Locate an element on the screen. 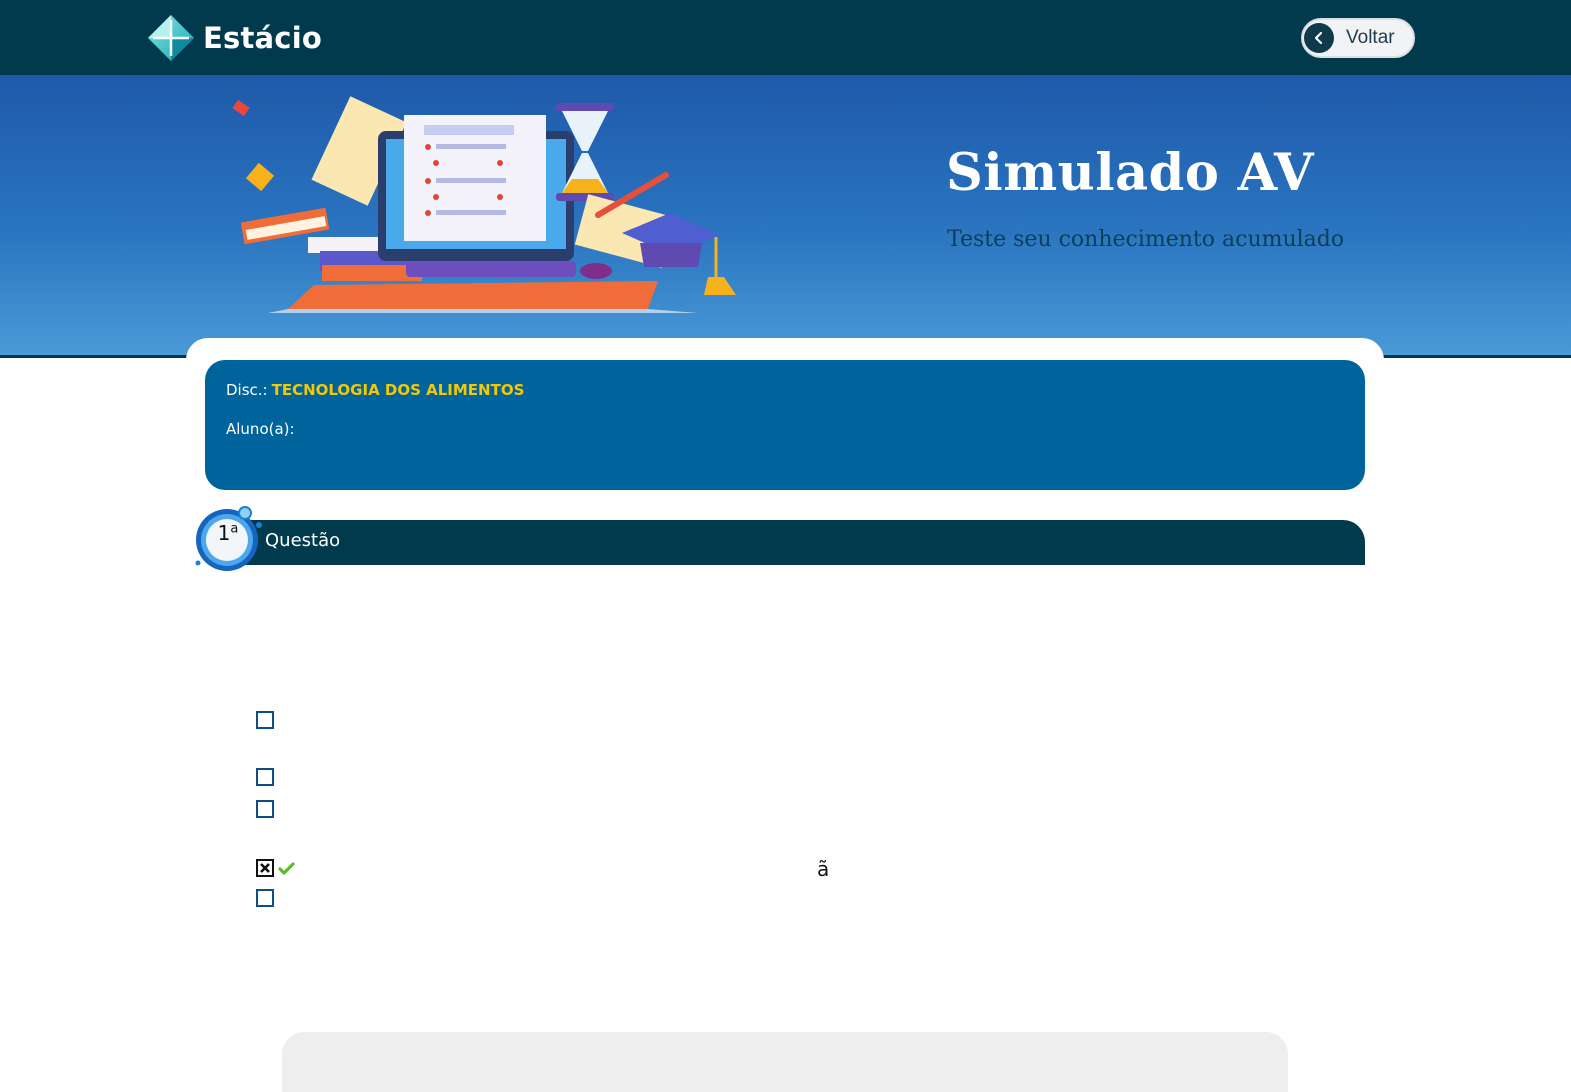  question-label: Questão is located at coordinates (303, 540).